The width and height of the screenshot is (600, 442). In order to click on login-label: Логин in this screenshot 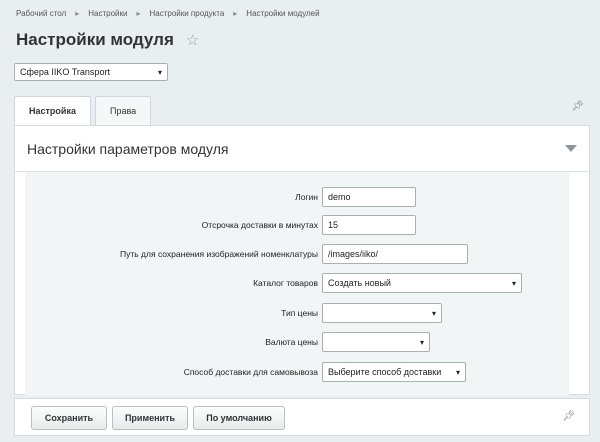, I will do `click(306, 197)`.